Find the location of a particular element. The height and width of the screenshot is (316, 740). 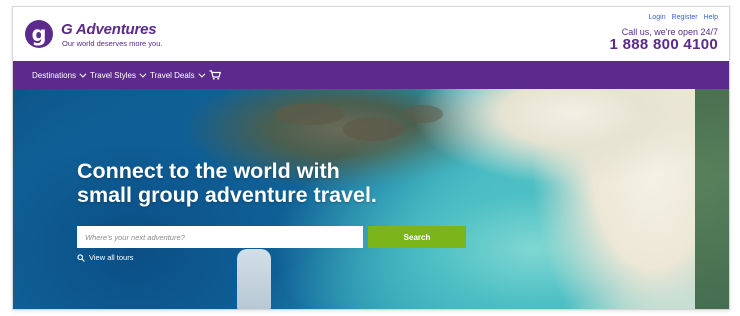

nav-item-label: Travel Styles is located at coordinates (113, 75).